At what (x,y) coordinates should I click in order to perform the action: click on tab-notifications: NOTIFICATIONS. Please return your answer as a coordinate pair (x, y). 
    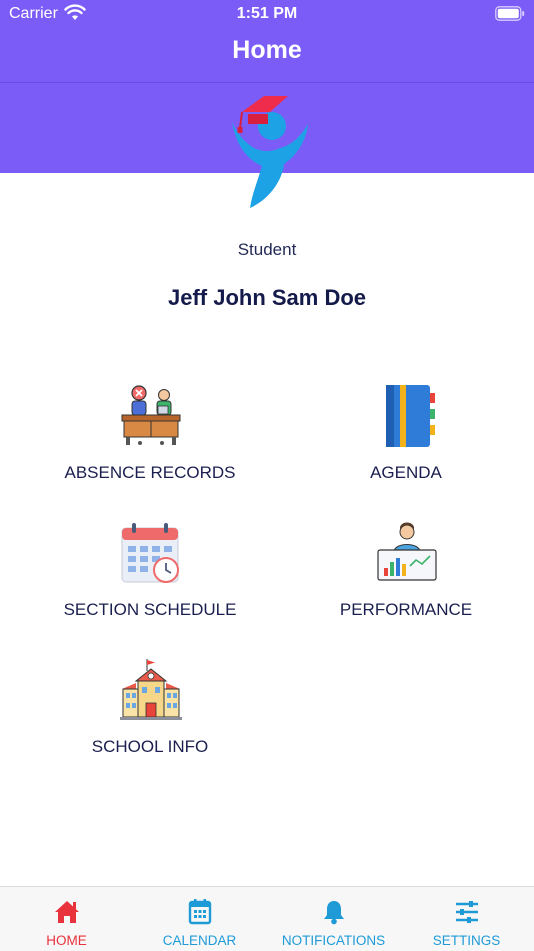
    Looking at the image, I should click on (333, 919).